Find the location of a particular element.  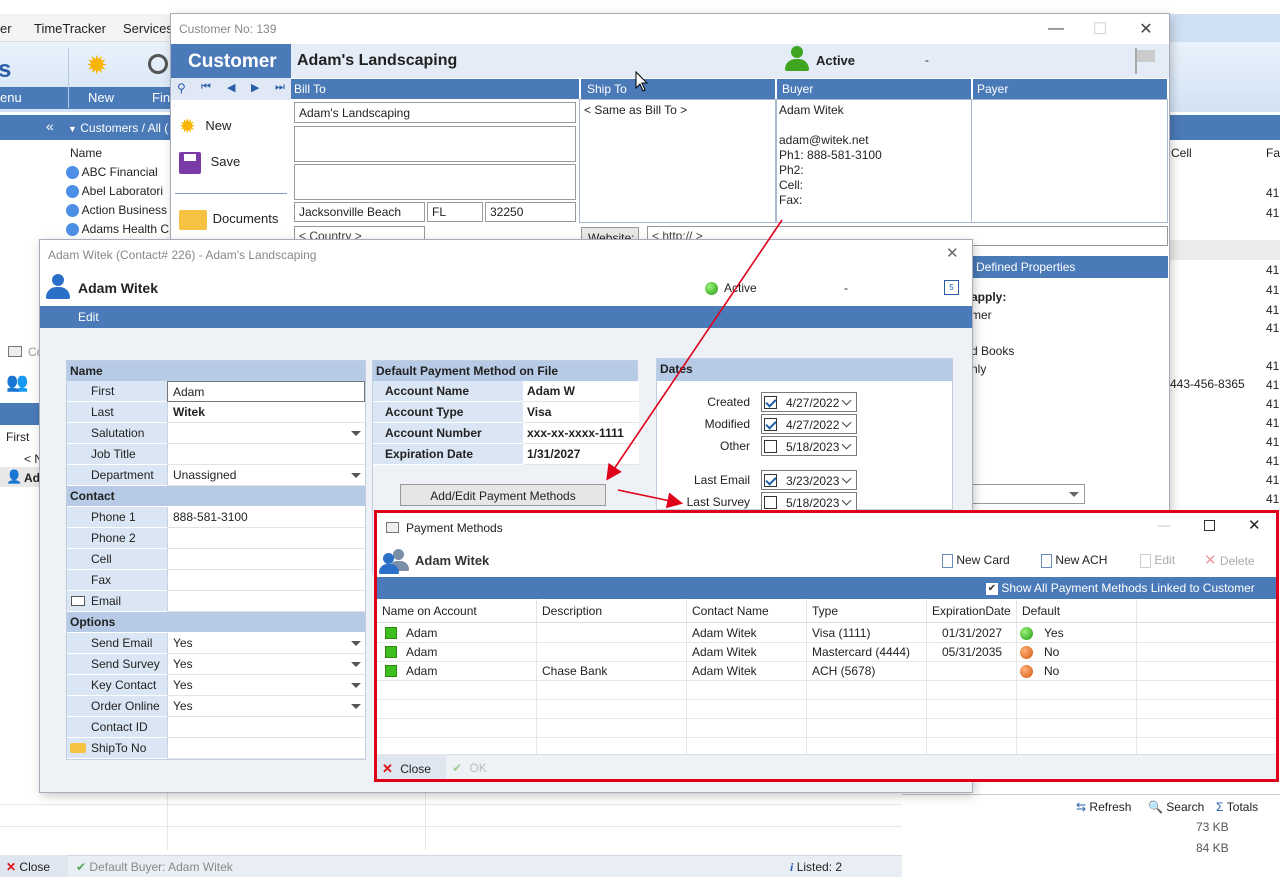

column-header: Contact Name is located at coordinates (730, 611).